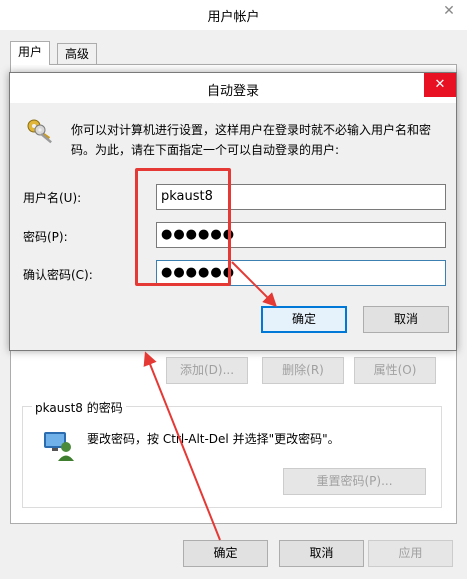 Image resolution: width=467 pixels, height=579 pixels. I want to click on dialog-close-icon: ✕, so click(440, 85).